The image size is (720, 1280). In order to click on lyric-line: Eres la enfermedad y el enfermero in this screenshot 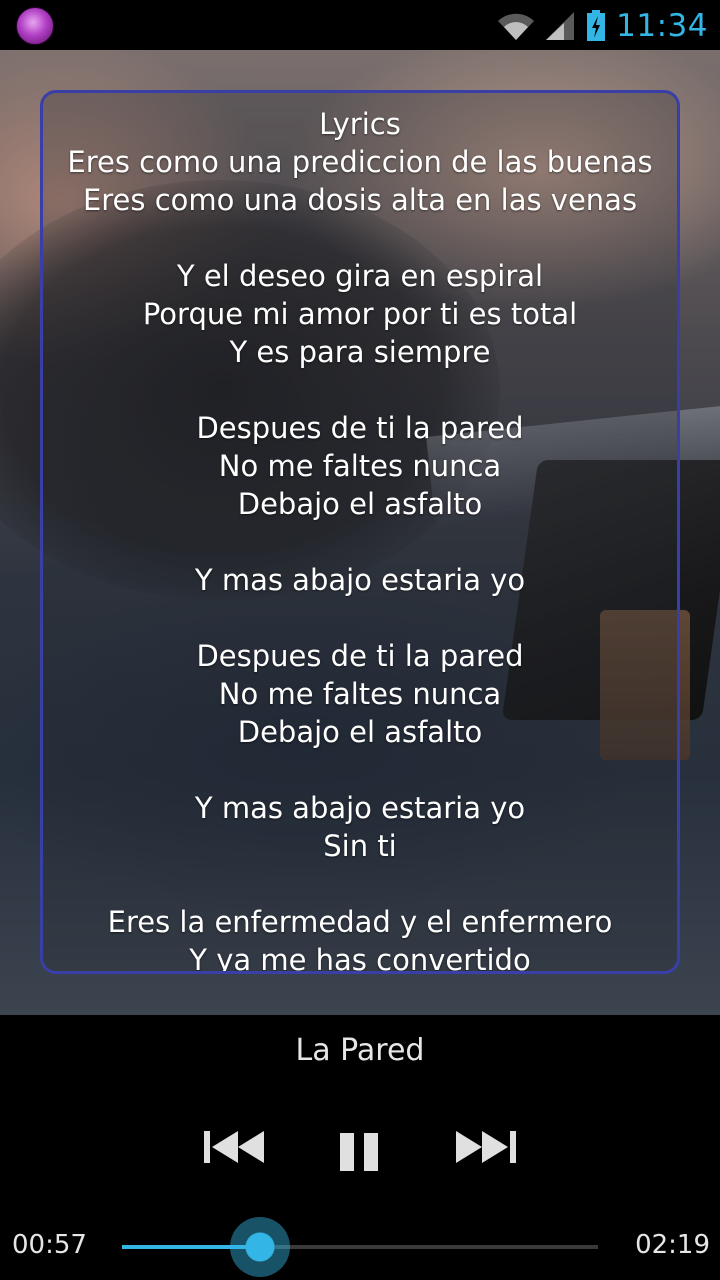, I will do `click(360, 922)`.